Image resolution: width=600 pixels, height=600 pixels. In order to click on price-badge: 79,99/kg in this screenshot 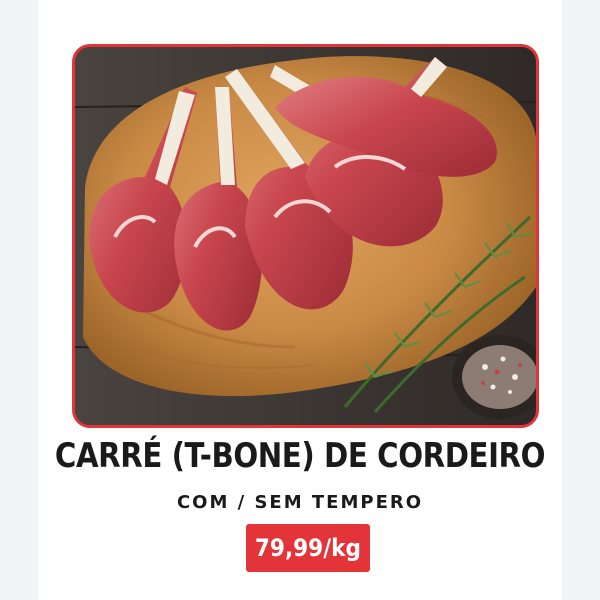, I will do `click(308, 548)`.